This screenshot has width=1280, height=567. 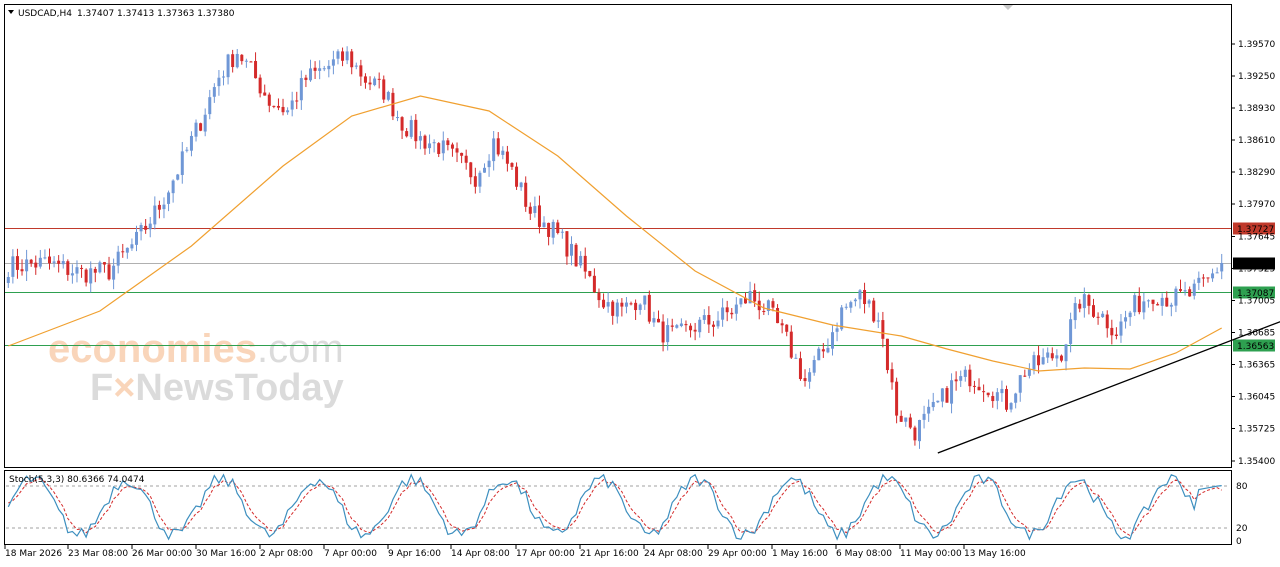 I want to click on watermark-domain: .com, so click(x=300, y=349).